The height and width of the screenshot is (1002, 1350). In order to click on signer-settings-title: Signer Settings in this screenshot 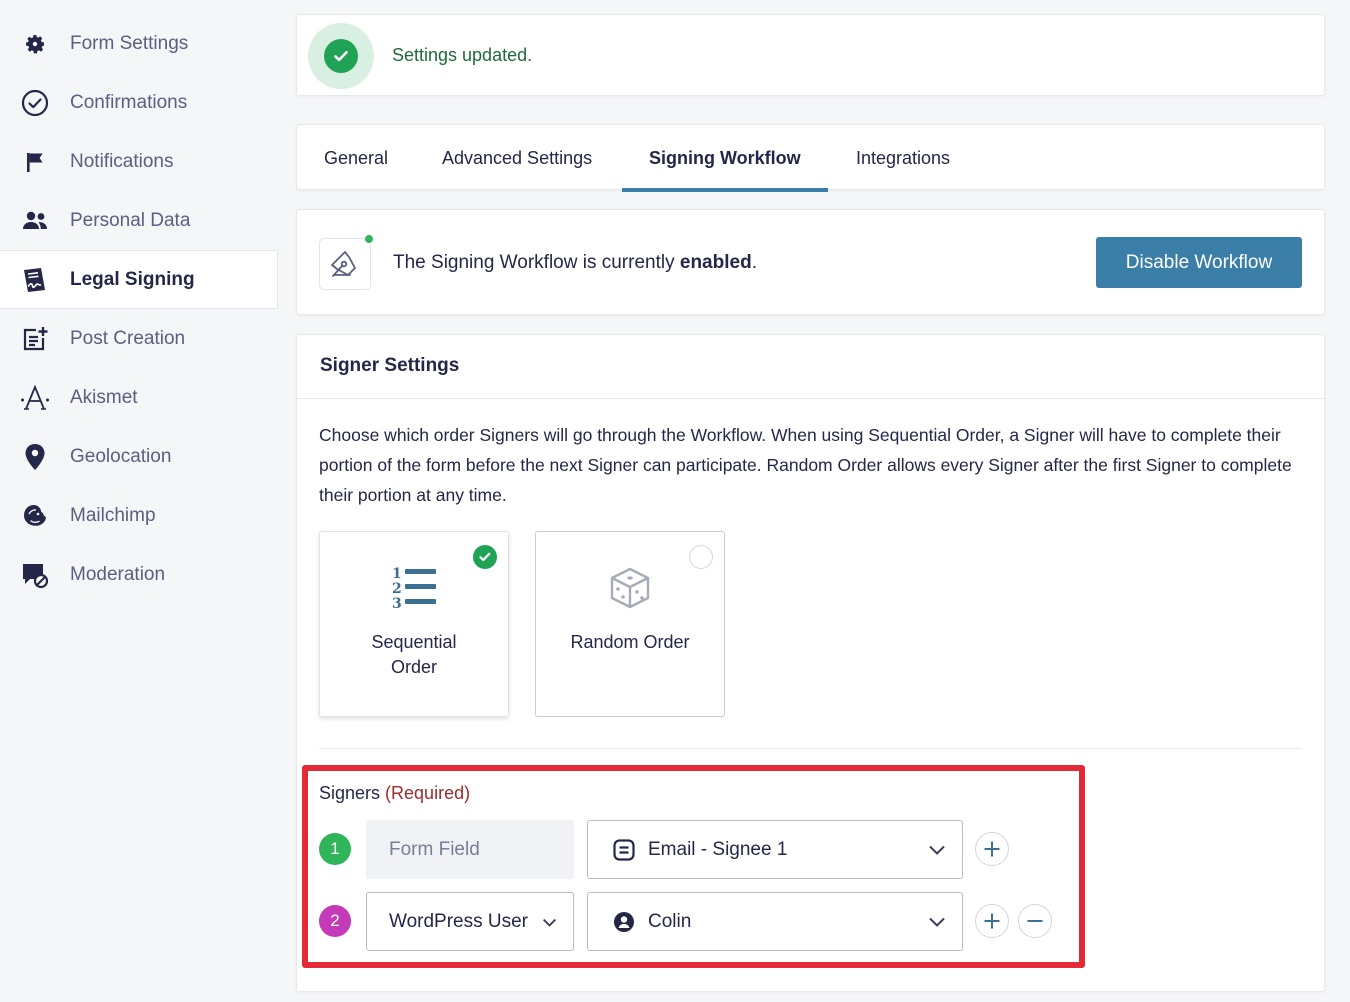, I will do `click(810, 367)`.